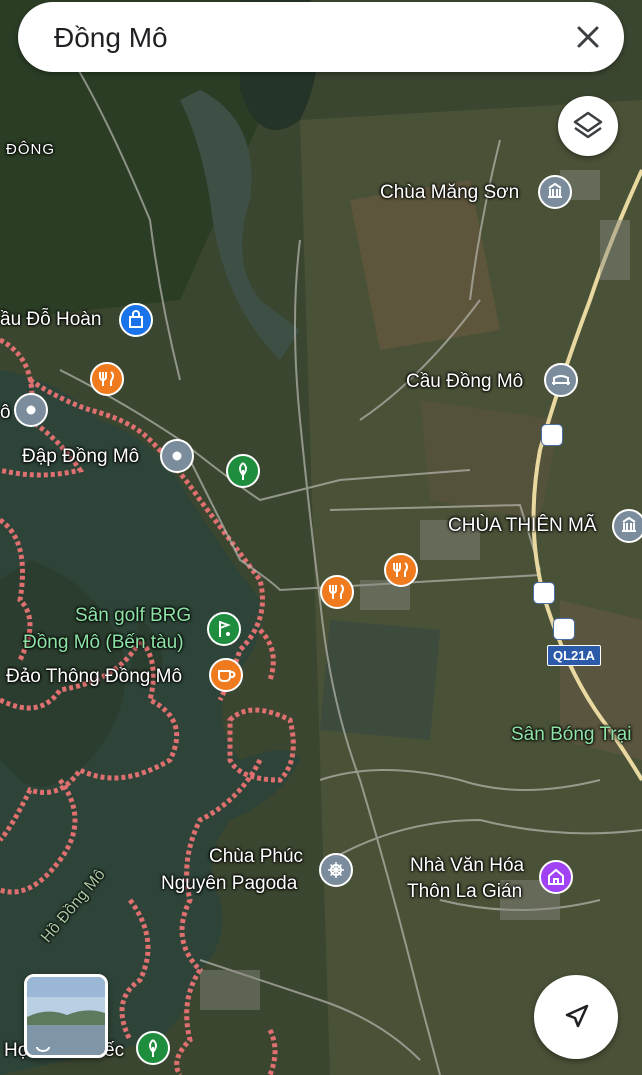 This screenshot has width=642, height=1075. Describe the element at coordinates (229, 884) in the screenshot. I see `place-label: Nguyên Pagoda` at that location.